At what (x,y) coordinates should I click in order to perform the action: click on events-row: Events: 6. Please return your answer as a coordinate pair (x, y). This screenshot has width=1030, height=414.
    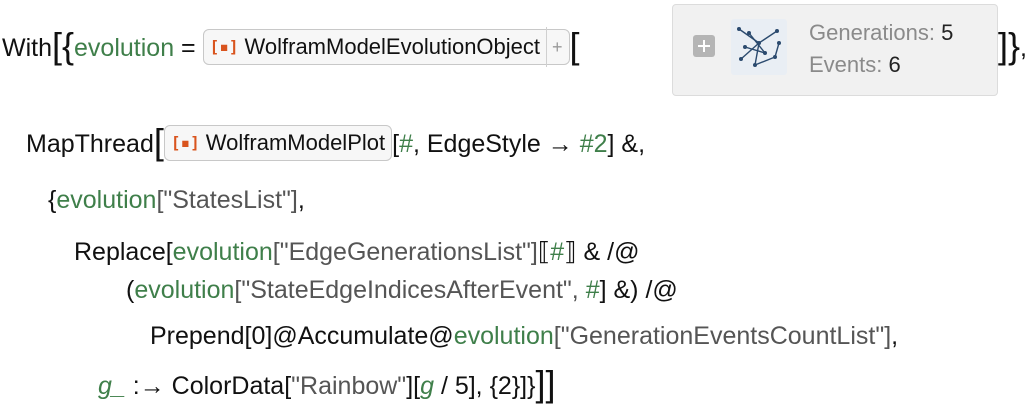
    Looking at the image, I should click on (881, 65).